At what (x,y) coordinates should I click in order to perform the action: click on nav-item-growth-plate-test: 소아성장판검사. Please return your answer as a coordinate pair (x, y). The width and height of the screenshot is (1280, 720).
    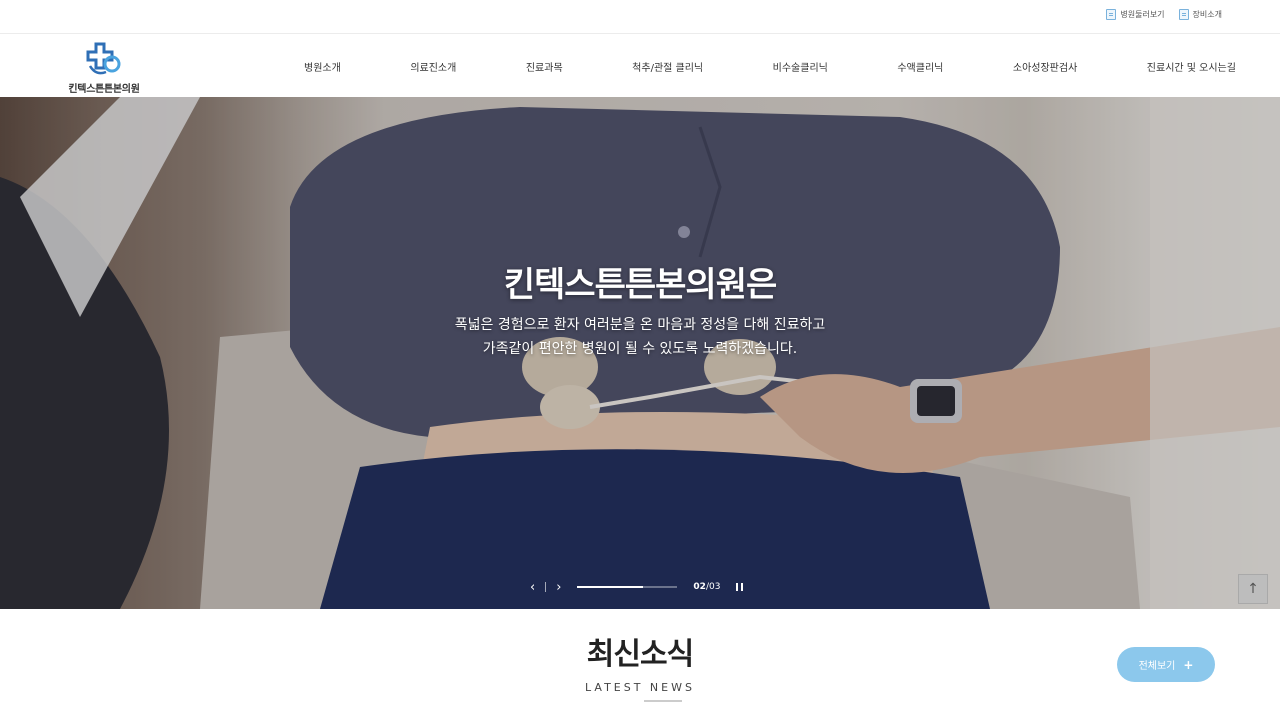
    Looking at the image, I should click on (1045, 66).